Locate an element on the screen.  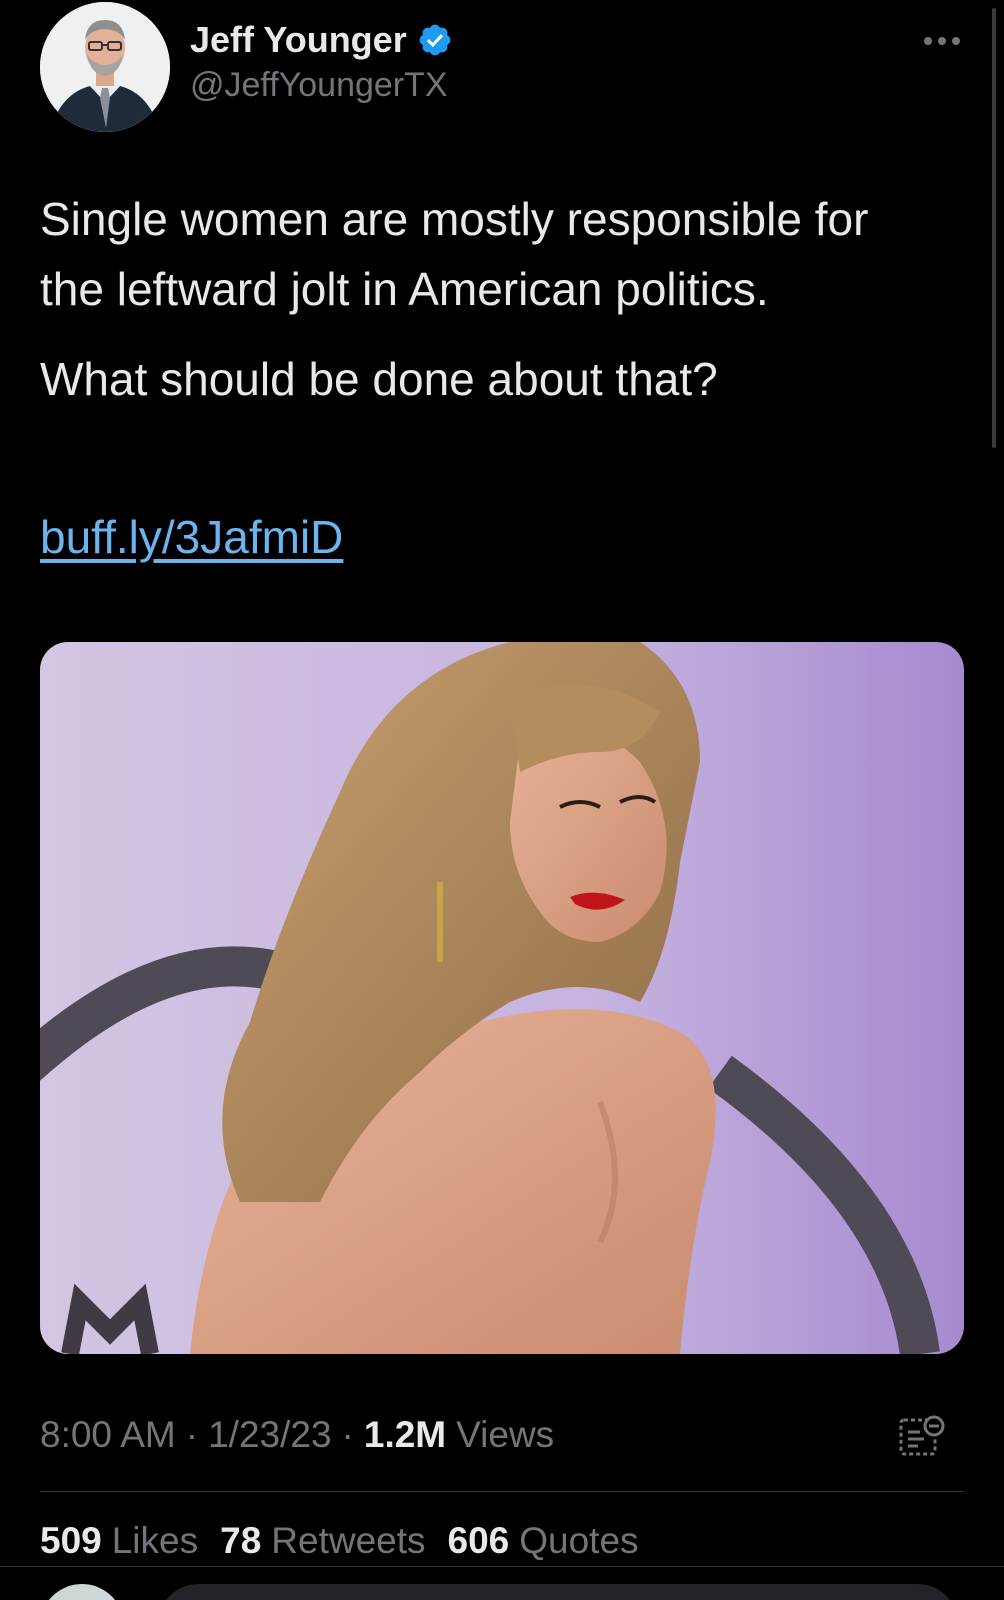
author-name-block: Jeff Younger @JeffYoungerTX is located at coordinates (321, 60).